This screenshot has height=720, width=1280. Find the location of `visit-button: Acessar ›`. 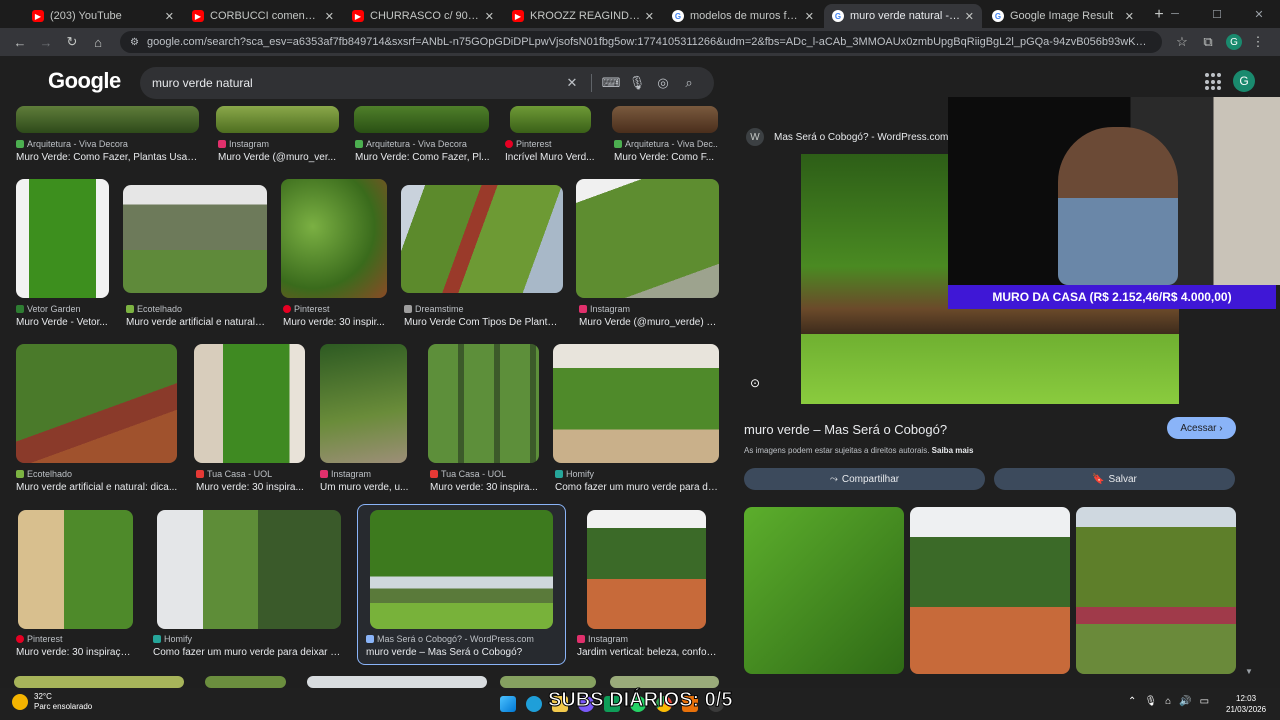

visit-button: Acessar › is located at coordinates (1201, 428).